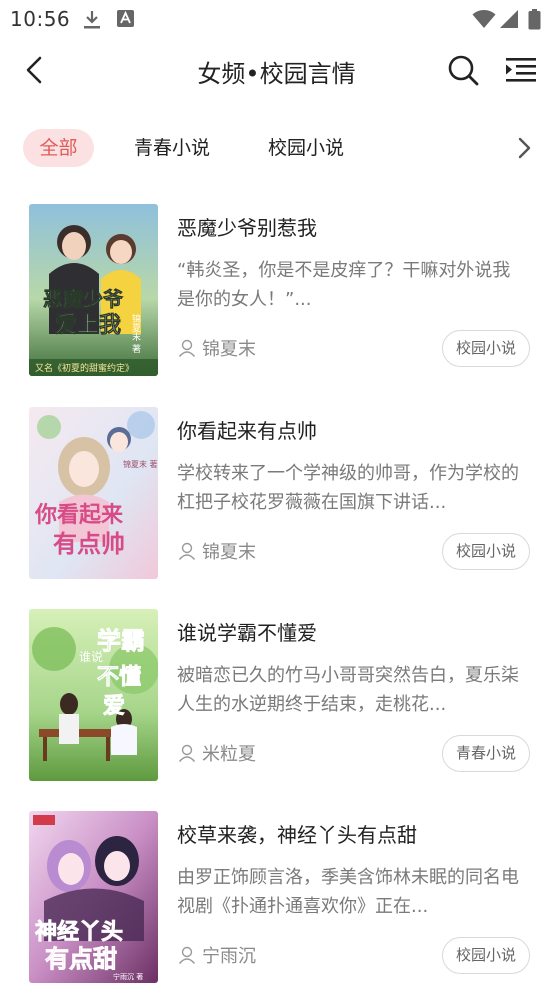 The image size is (553, 983). I want to click on cover-title-line2: 有点甜, so click(81, 958).